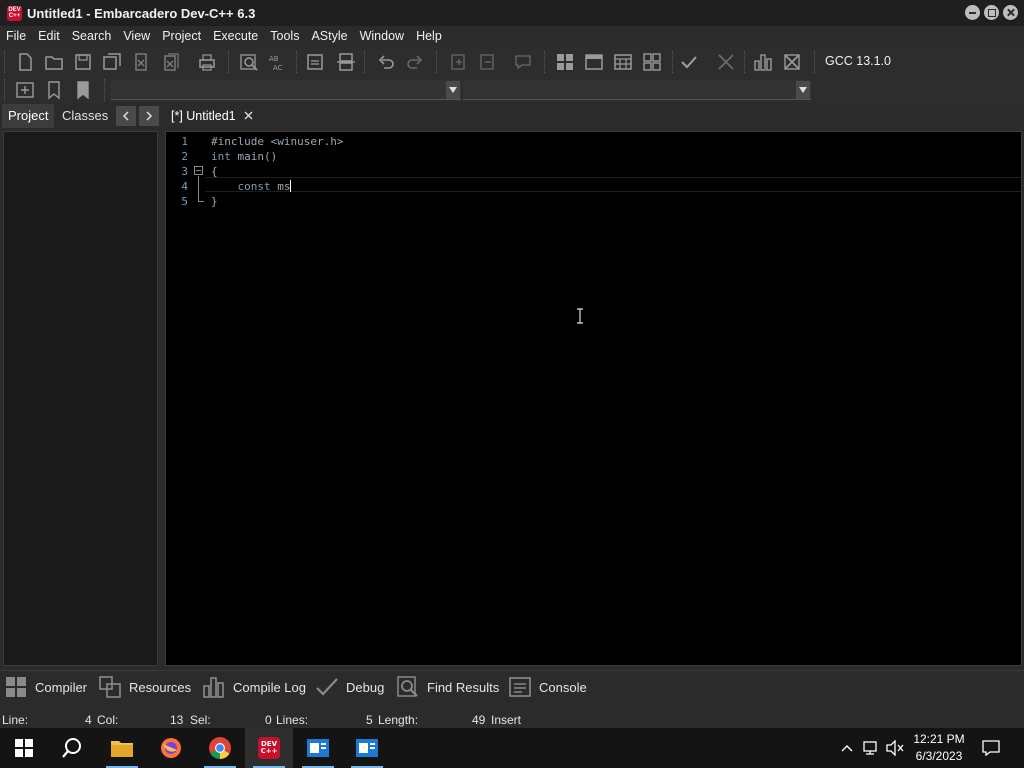 The image size is (1024, 768). Describe the element at coordinates (847, 748) in the screenshot. I see `show-hidden-icons-button` at that location.